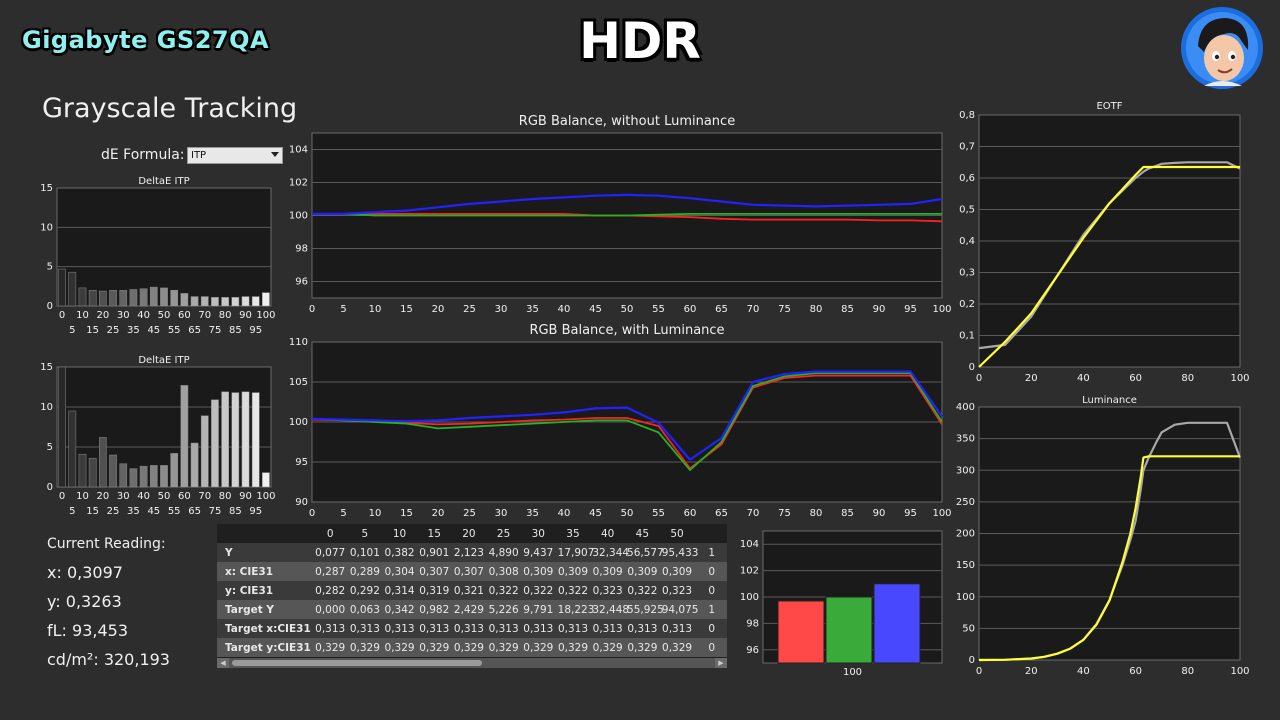  What do you see at coordinates (503, 533) in the screenshot?
I see `table-column-header: 25` at bounding box center [503, 533].